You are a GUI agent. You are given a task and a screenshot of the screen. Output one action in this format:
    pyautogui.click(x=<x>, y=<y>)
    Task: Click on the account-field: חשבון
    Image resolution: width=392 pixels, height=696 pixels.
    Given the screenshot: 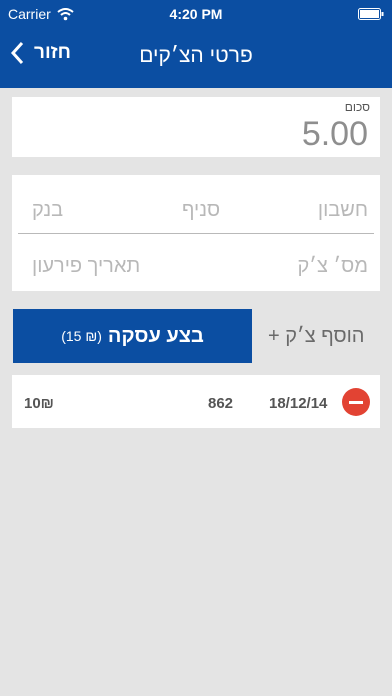 What is the action you would take?
    pyautogui.click(x=343, y=210)
    